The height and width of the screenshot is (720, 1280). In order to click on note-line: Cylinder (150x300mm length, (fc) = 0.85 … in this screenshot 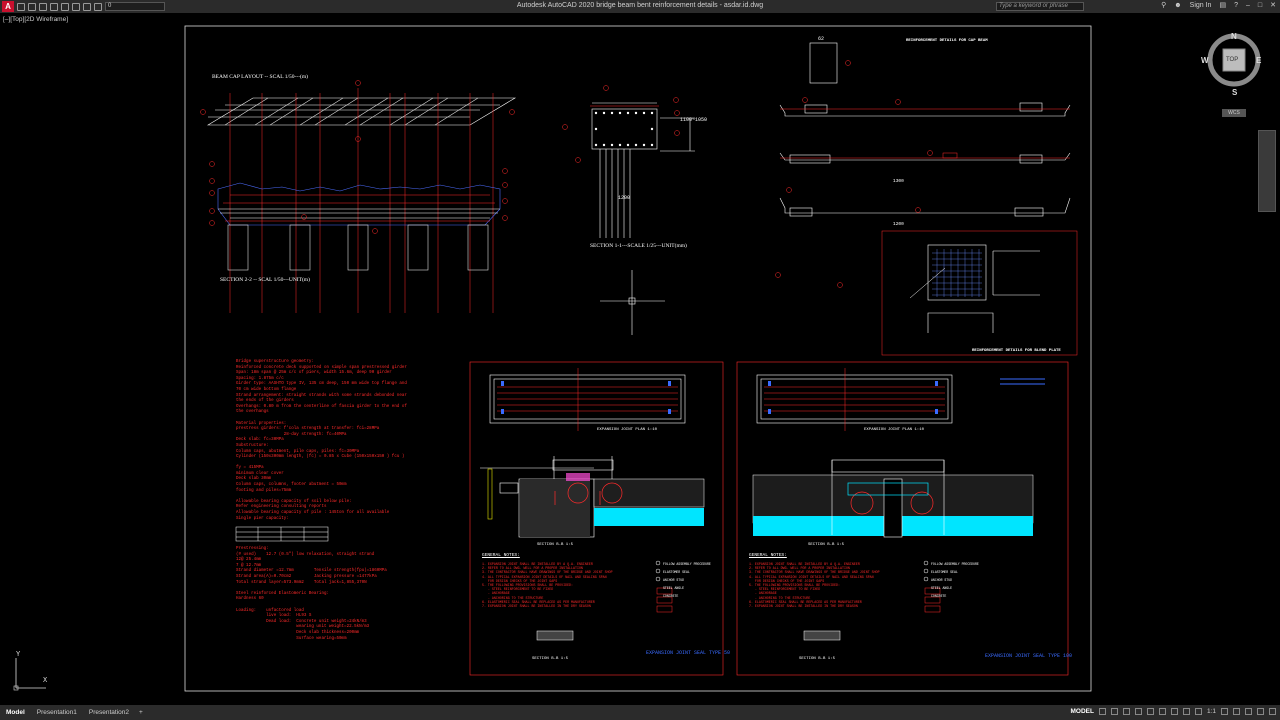, I will do `click(320, 457)`.